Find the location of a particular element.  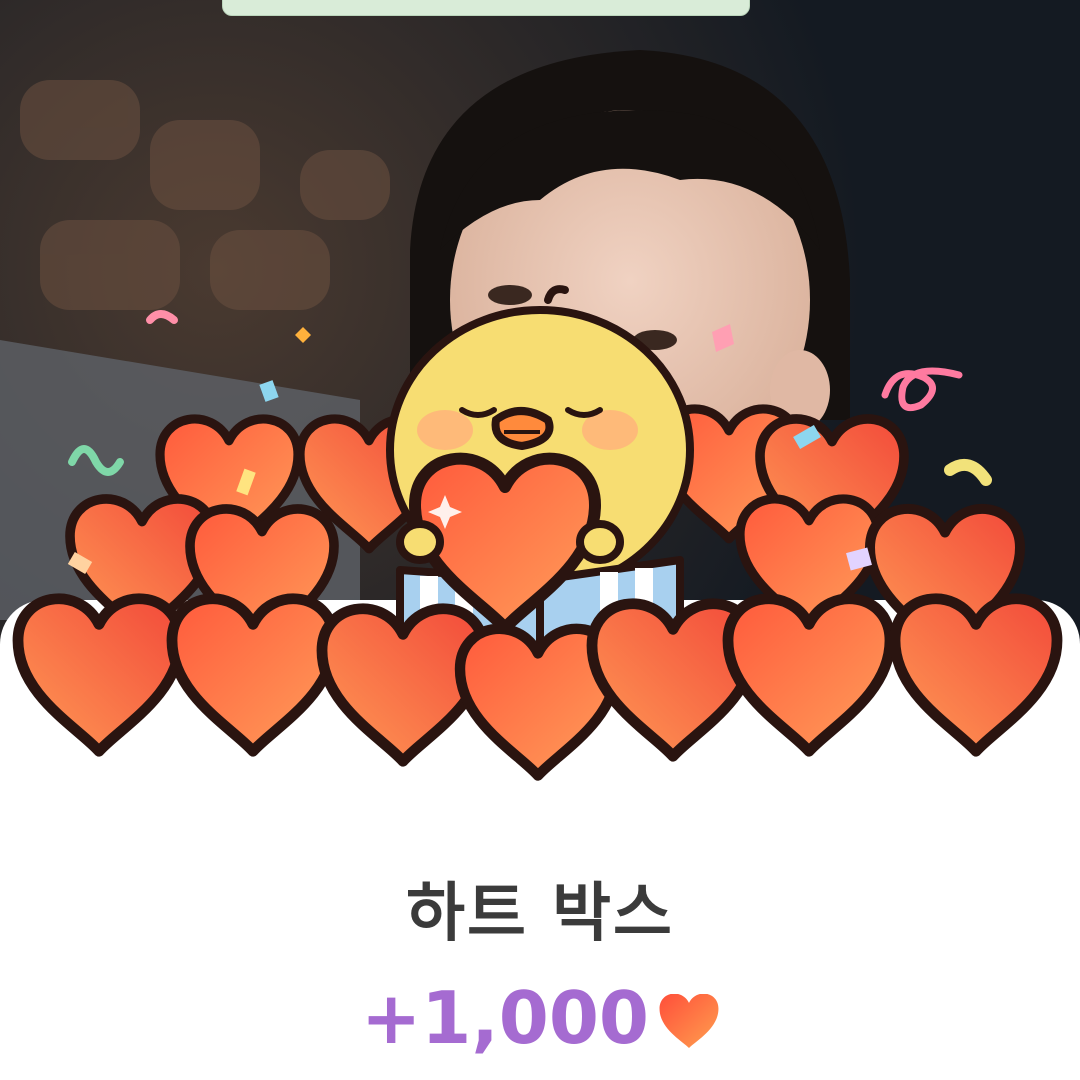

reward-amount: +1,000 is located at coordinates (505, 1018).